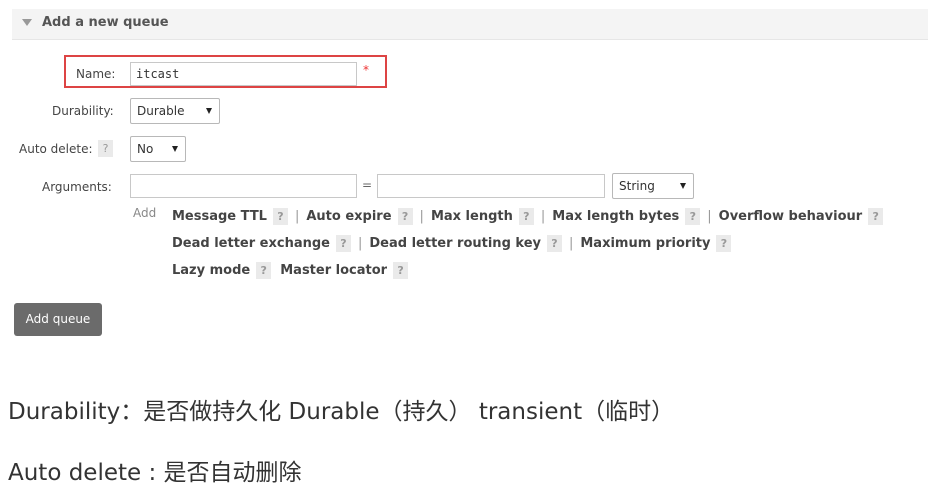 Image resolution: width=948 pixels, height=496 pixels. Describe the element at coordinates (470, 24) in the screenshot. I see `section-header: Add a new queue` at that location.